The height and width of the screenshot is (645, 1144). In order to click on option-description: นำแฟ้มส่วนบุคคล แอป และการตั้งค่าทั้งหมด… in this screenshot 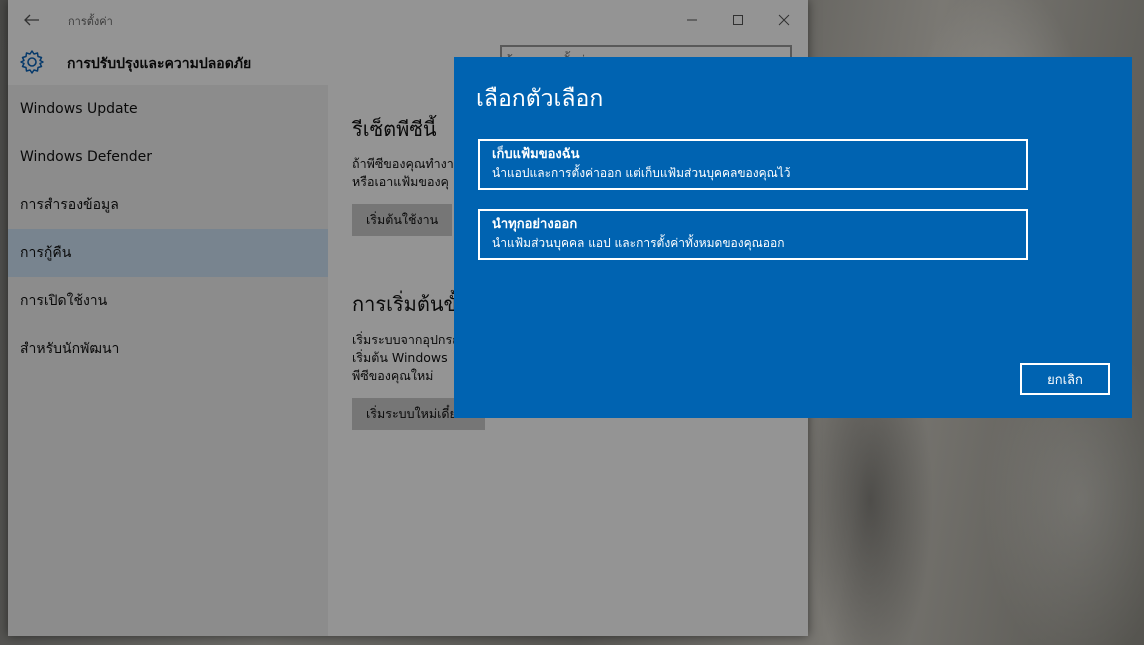, I will do `click(638, 243)`.